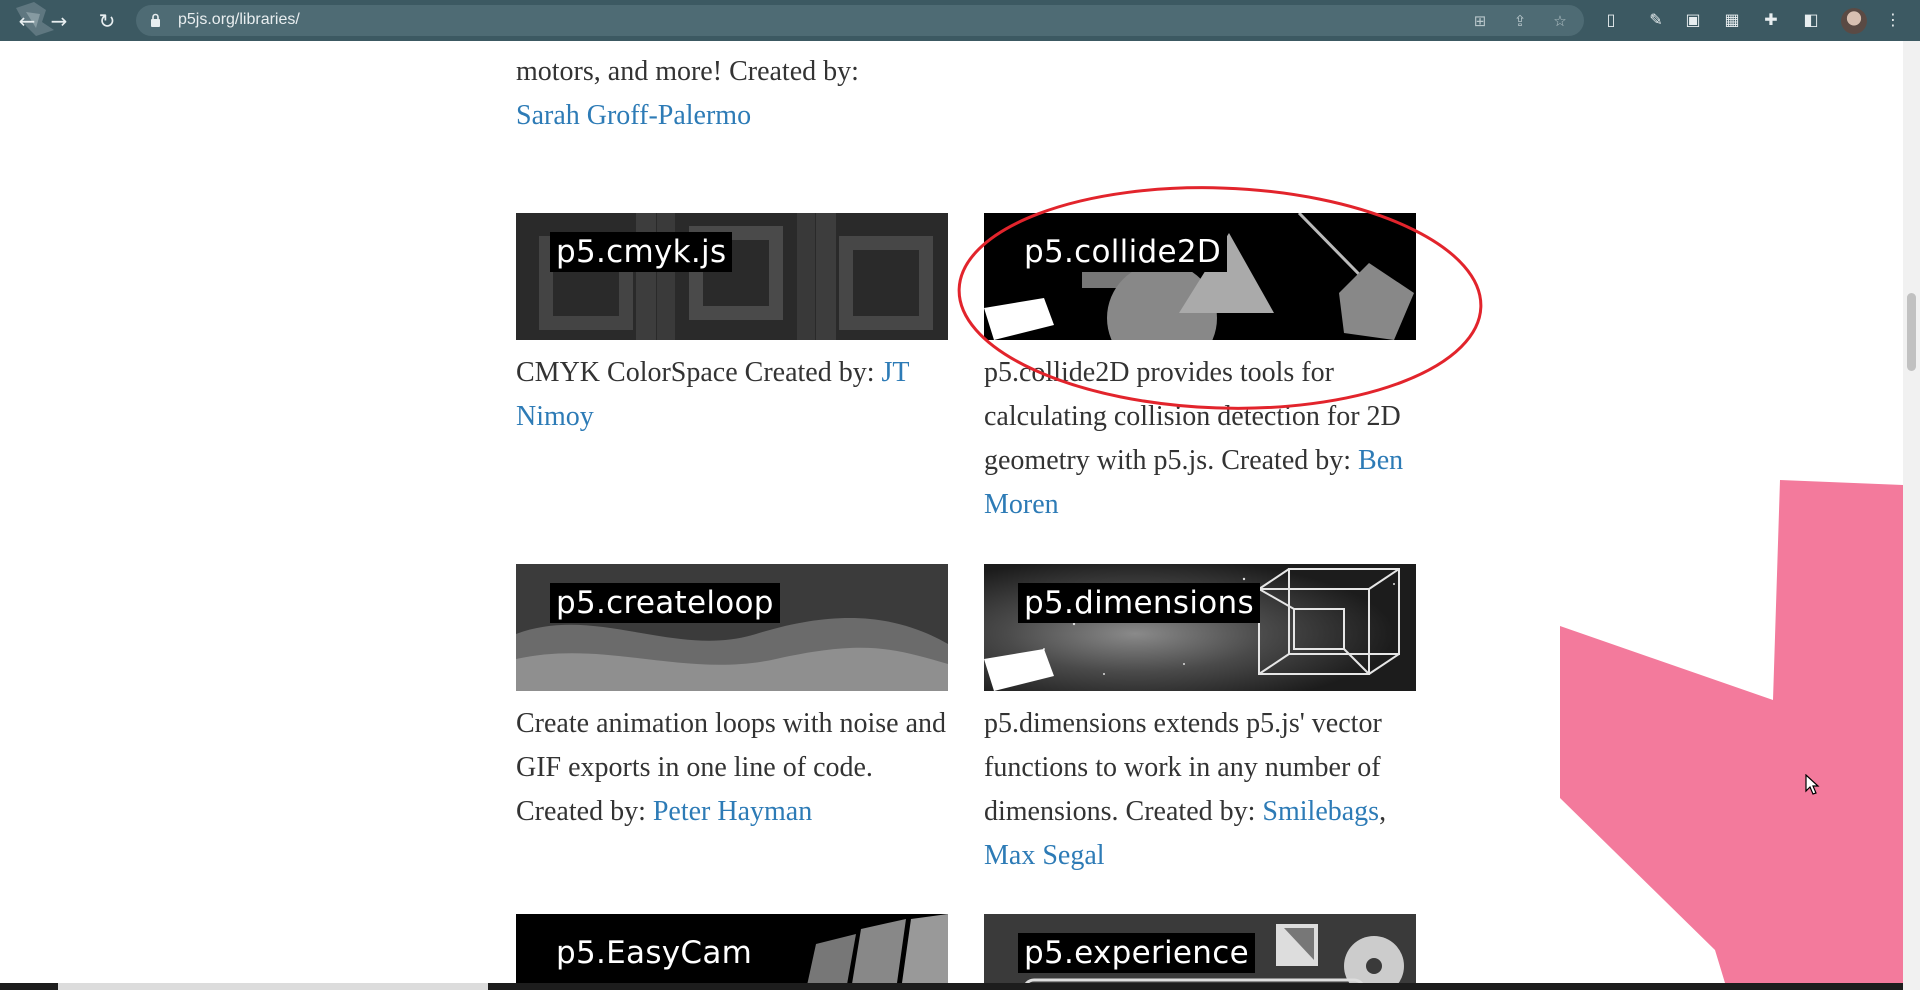 Image resolution: width=1920 pixels, height=990 pixels. I want to click on library-thumbnail-dimensions: p5.dimensions, so click(1200, 627).